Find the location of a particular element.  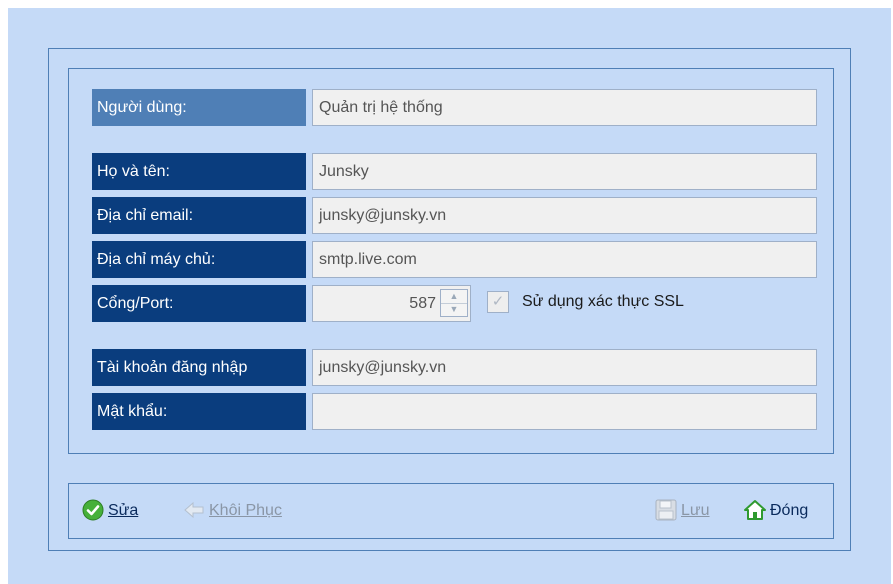

close-label: Đóng is located at coordinates (789, 510).